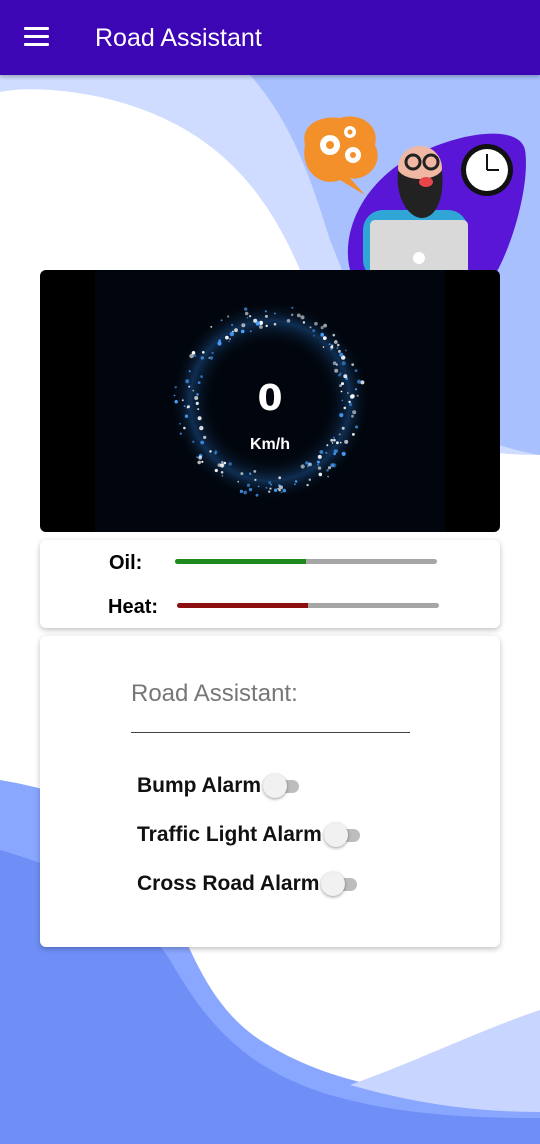 The image size is (540, 1144). Describe the element at coordinates (178, 38) in the screenshot. I see `page-title: Road Assistant` at that location.